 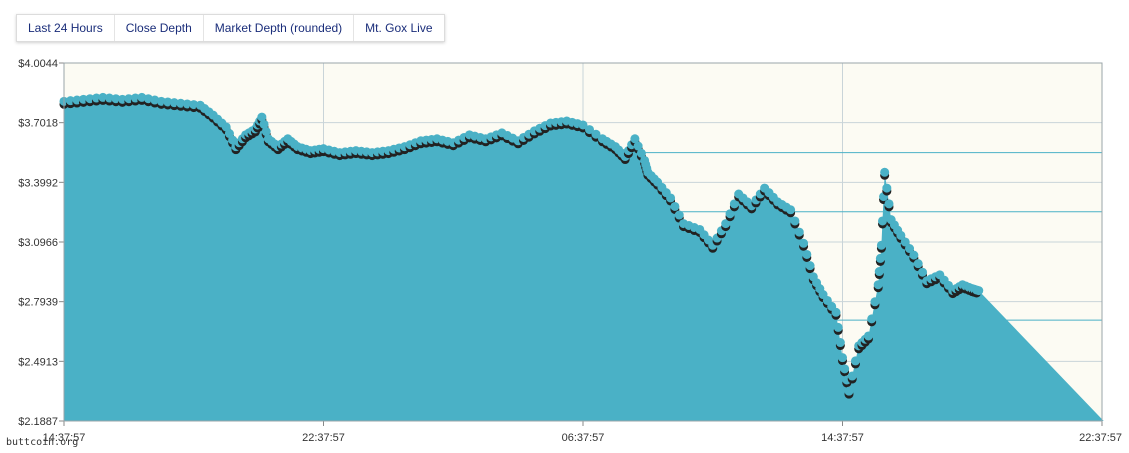 What do you see at coordinates (38, 124) in the screenshot?
I see `y-tick-label: $3.7018` at bounding box center [38, 124].